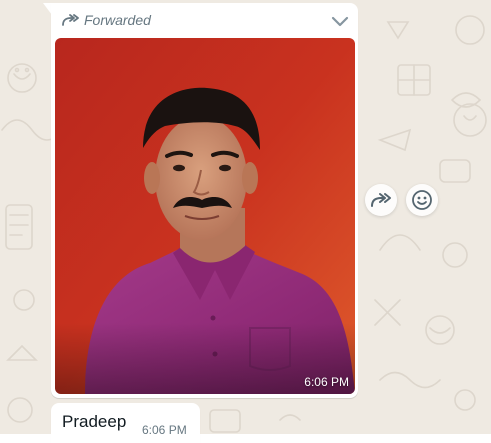 Image resolution: width=491 pixels, height=443 pixels. What do you see at coordinates (164, 430) in the screenshot?
I see `message-timestamp: 6:06 PM` at bounding box center [164, 430].